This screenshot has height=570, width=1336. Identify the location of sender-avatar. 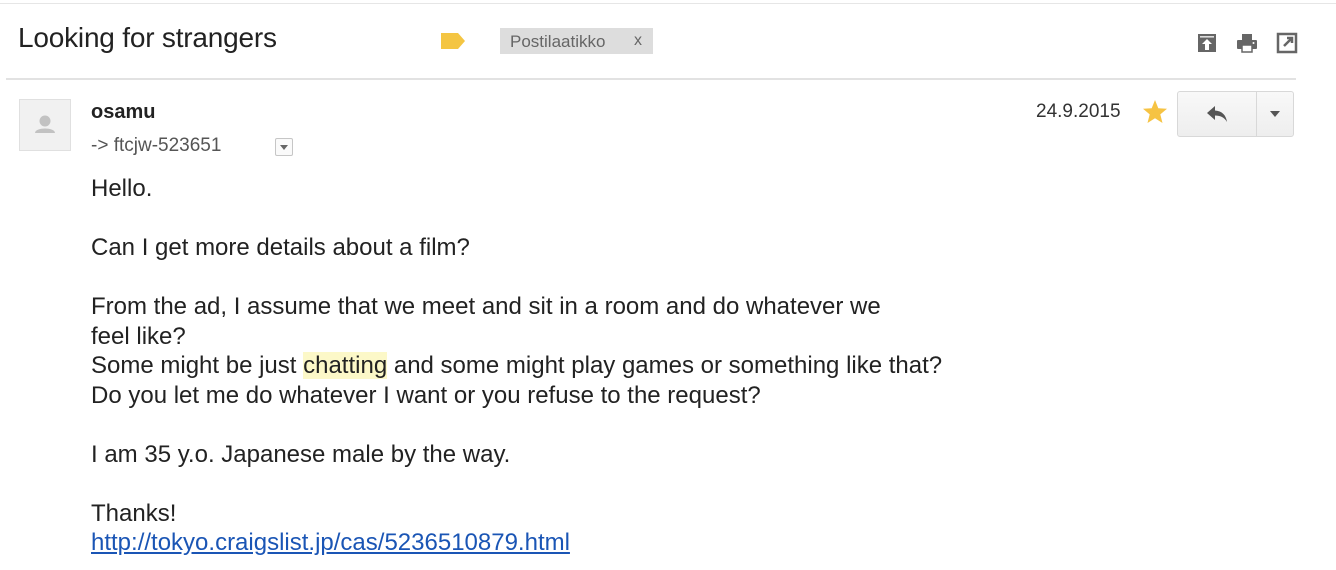
(45, 125).